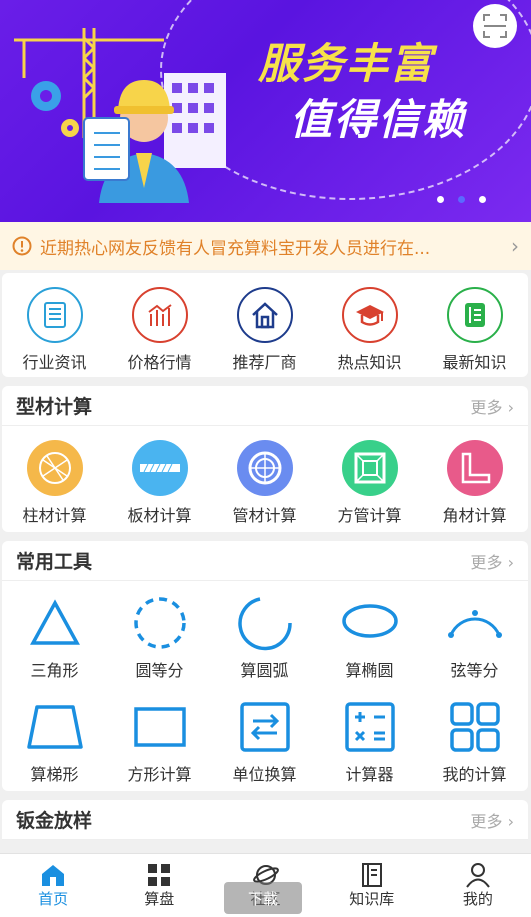  I want to click on tab-knowledge: 知识库, so click(372, 885).